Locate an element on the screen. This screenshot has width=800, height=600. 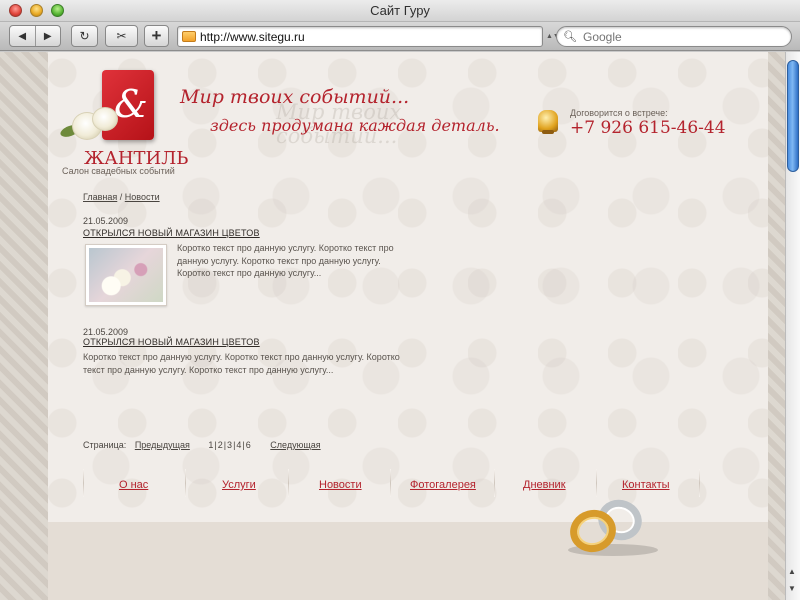
search-field: 🔍︎ is located at coordinates (674, 36).